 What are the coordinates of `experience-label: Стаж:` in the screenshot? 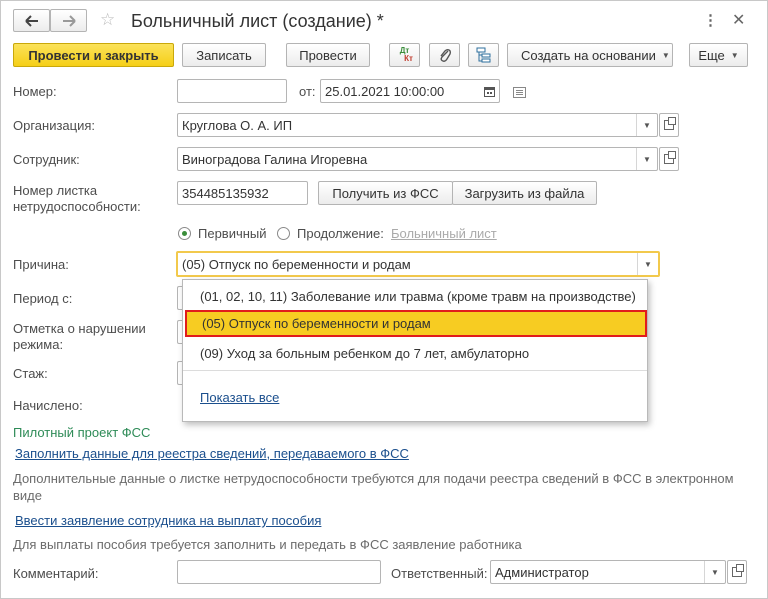 It's located at (30, 373).